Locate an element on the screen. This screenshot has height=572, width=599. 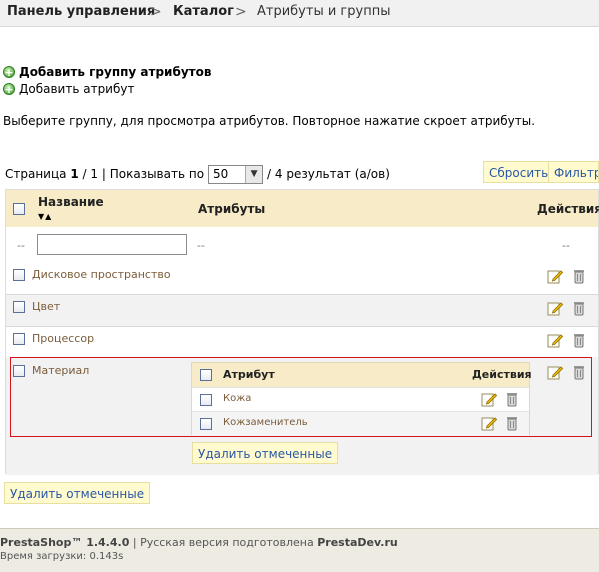
chevron-down-icon: ▼ is located at coordinates (254, 174).